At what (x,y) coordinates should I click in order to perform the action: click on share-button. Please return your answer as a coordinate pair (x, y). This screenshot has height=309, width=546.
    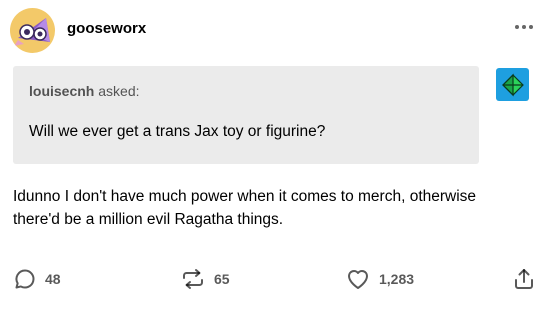
    Looking at the image, I should click on (524, 279).